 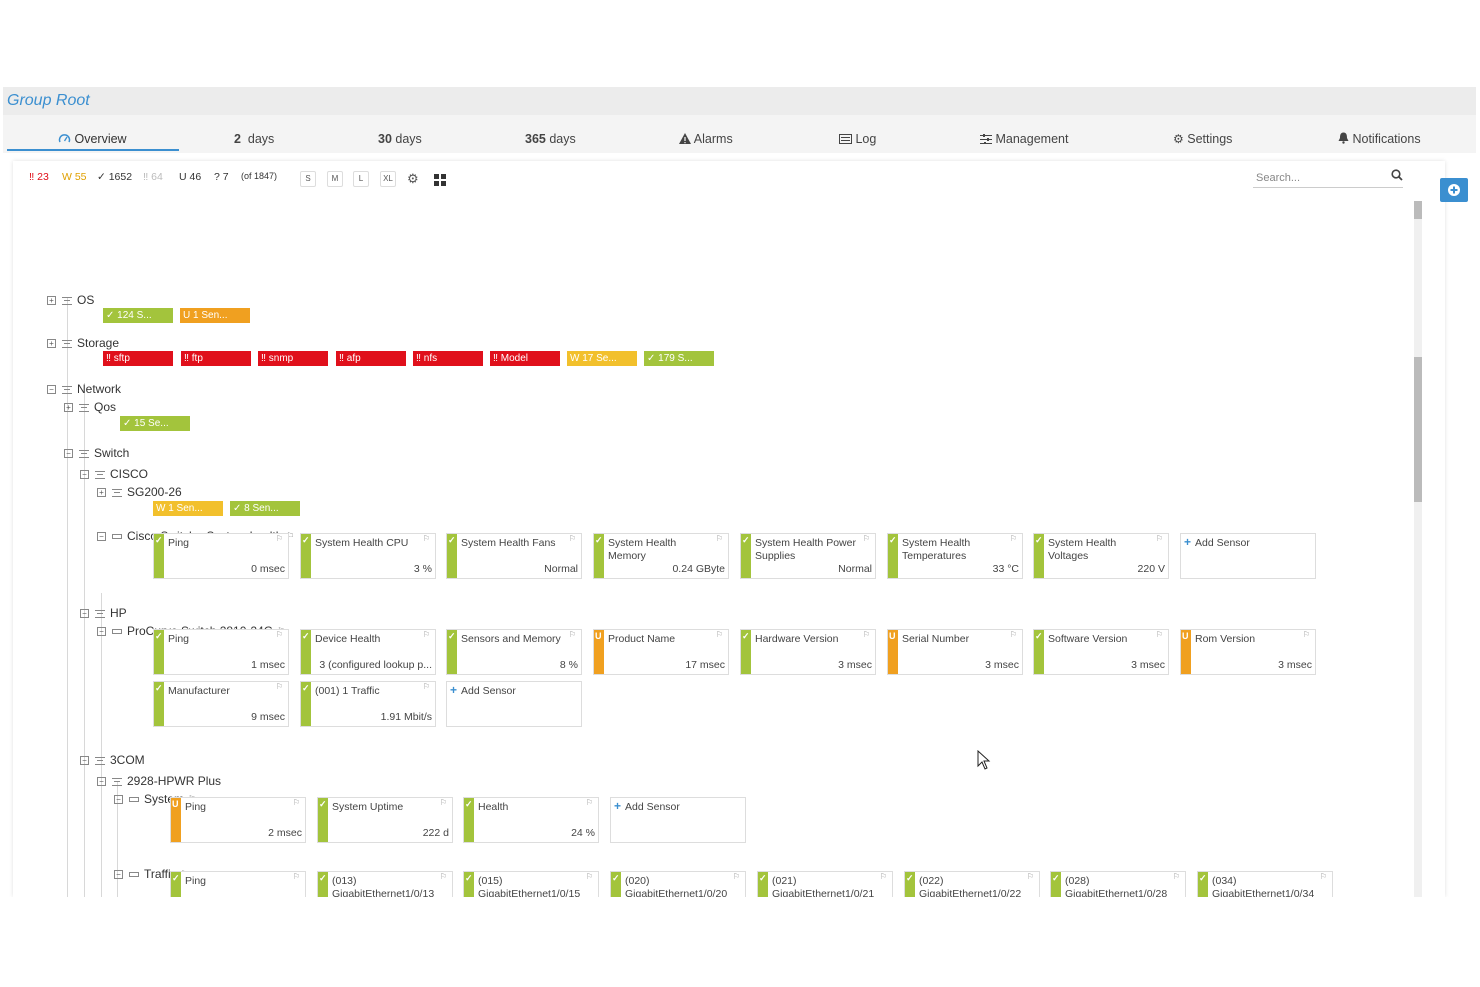 What do you see at coordinates (385, 884) in the screenshot?
I see `sensor-tile: ✓⚐(013) GigabitEthernet1/0/130 Mbit/s` at bounding box center [385, 884].